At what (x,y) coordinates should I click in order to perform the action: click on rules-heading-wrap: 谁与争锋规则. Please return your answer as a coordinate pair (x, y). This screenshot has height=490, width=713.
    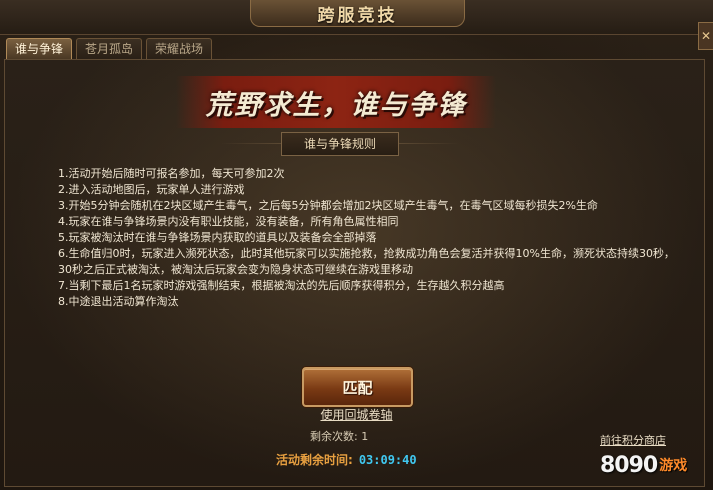
    Looking at the image, I should click on (340, 144).